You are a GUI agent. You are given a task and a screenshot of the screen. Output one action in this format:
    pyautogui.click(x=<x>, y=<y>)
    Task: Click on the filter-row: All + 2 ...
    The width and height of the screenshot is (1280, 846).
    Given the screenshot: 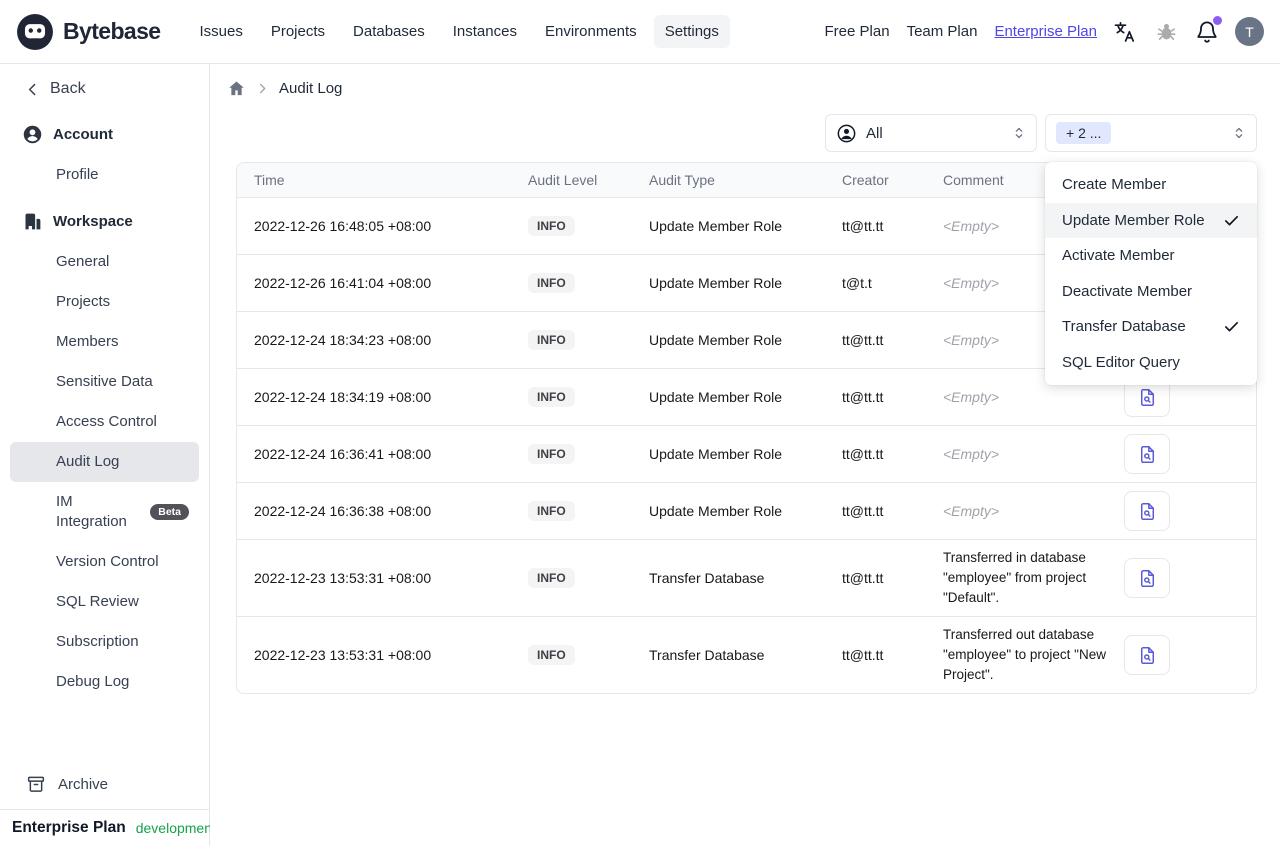 What is the action you would take?
    pyautogui.click(x=746, y=133)
    